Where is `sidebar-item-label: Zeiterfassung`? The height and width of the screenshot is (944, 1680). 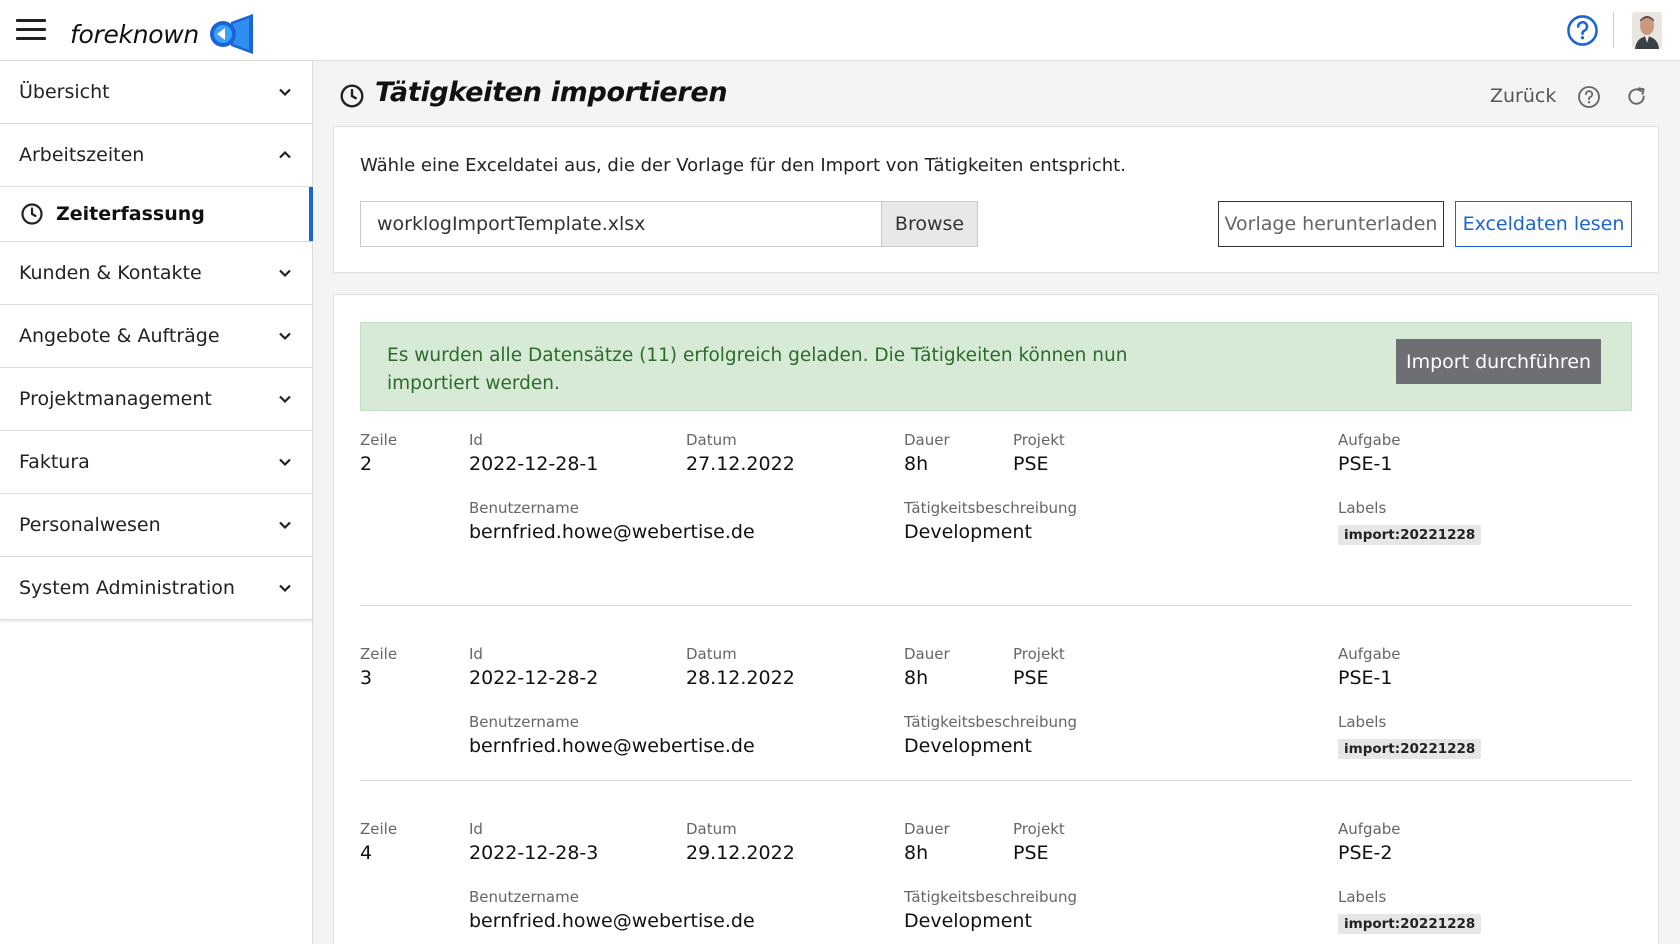
sidebar-item-label: Zeiterfassung is located at coordinates (130, 214).